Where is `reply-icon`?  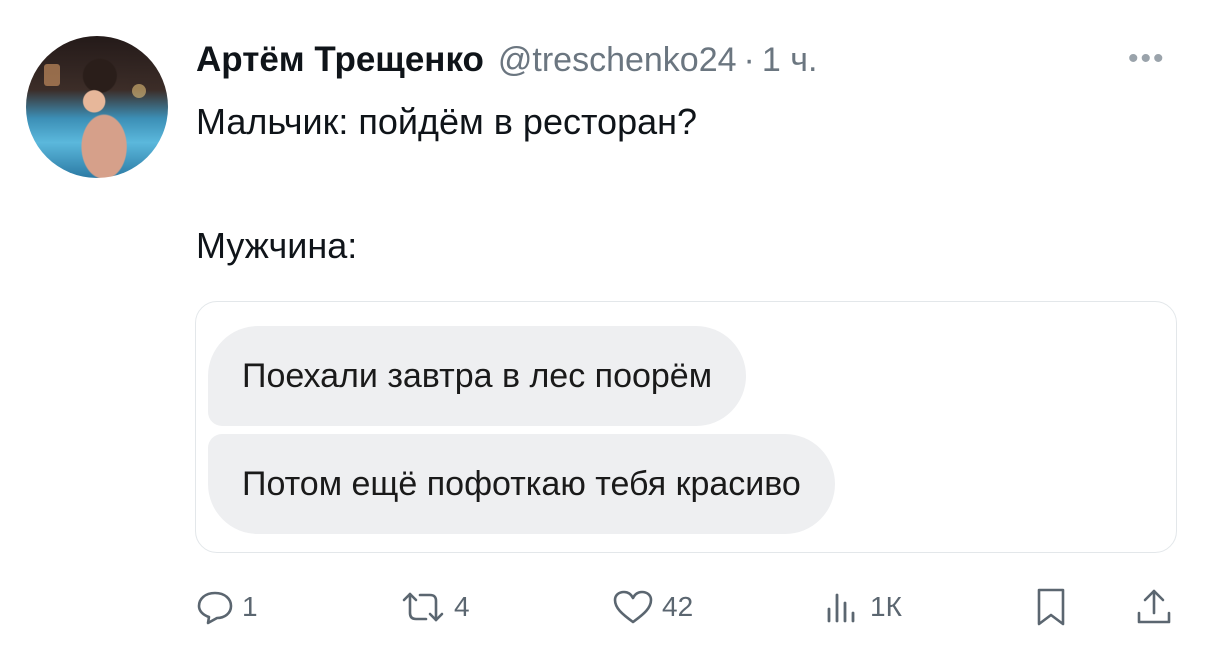
reply-icon is located at coordinates (215, 607).